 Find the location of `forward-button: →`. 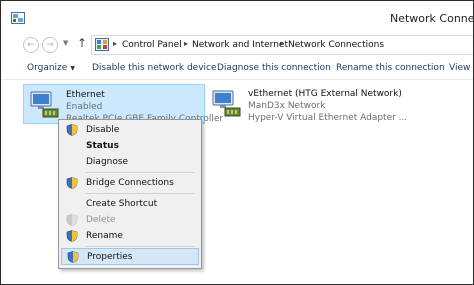

forward-button: → is located at coordinates (50, 45).